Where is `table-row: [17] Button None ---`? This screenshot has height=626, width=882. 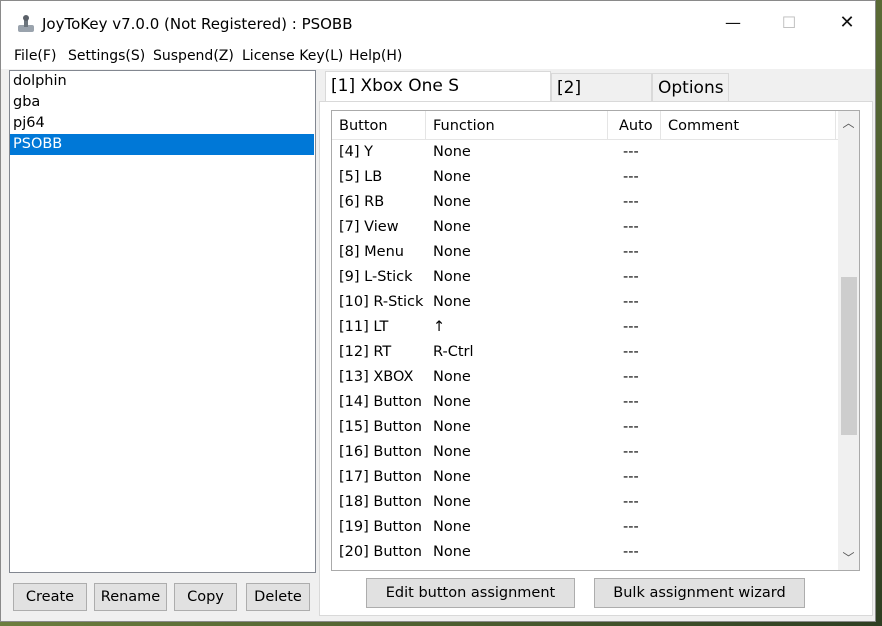
table-row: [17] Button None --- is located at coordinates (585, 477).